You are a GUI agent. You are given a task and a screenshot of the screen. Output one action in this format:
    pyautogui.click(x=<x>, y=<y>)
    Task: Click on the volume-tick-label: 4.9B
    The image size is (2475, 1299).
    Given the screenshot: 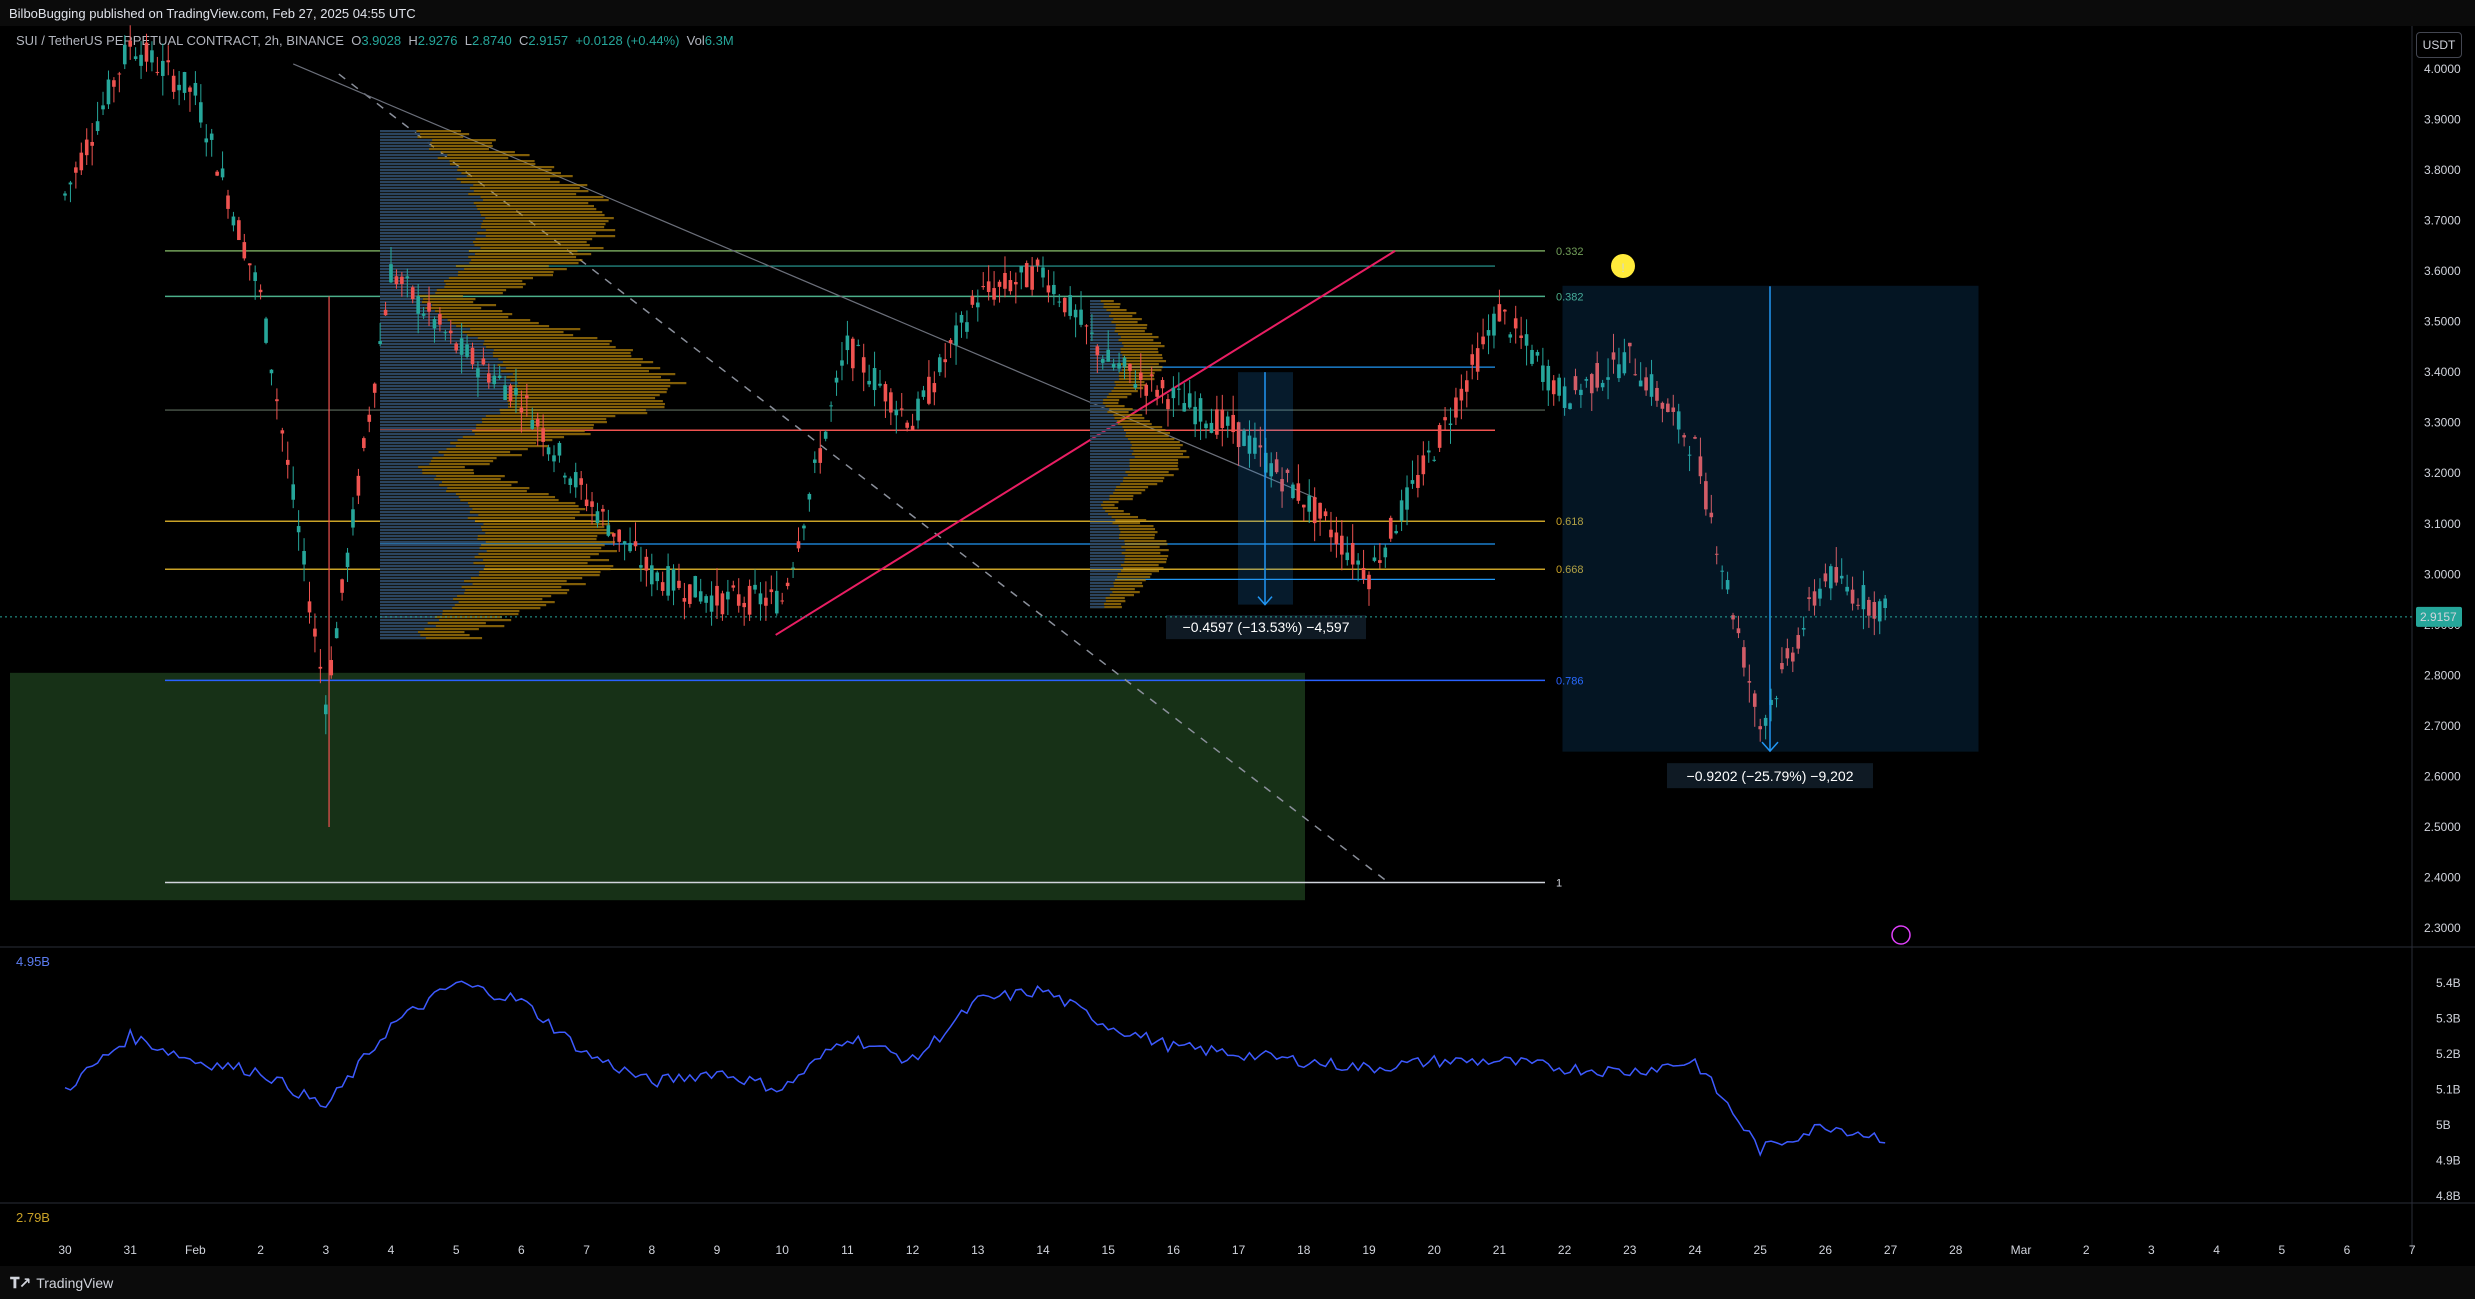 What is the action you would take?
    pyautogui.click(x=2448, y=1161)
    